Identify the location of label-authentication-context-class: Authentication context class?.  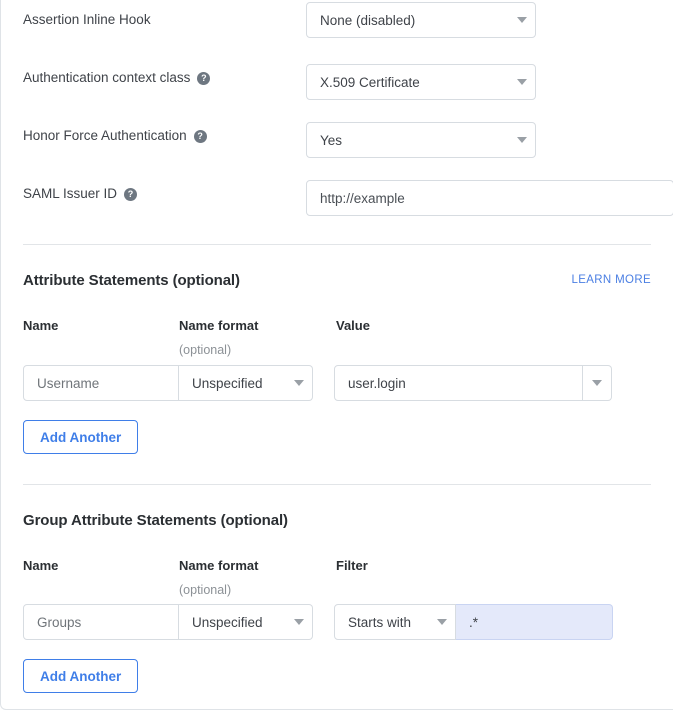
(117, 78).